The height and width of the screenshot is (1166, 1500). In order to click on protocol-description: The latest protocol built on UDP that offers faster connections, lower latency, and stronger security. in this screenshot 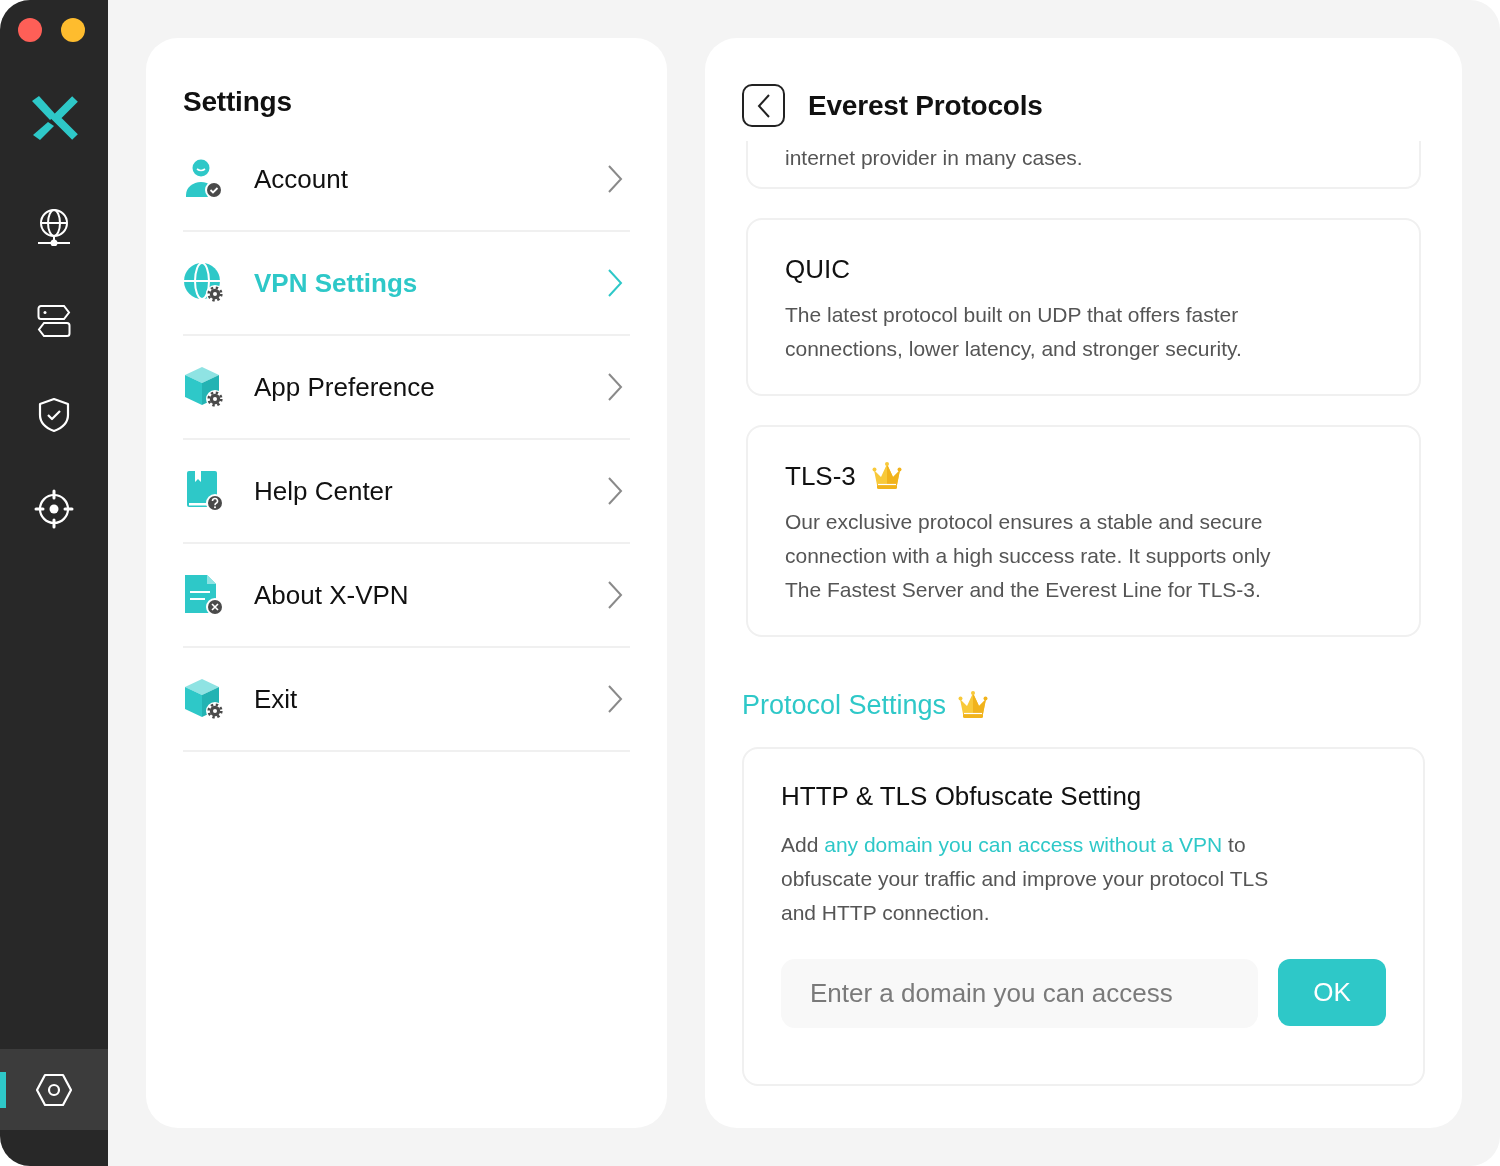, I will do `click(1014, 332)`.